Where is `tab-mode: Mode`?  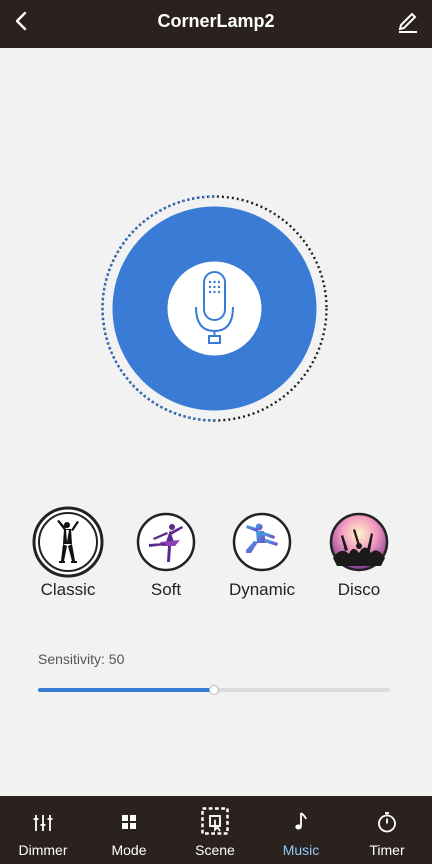 tab-mode: Mode is located at coordinates (129, 830).